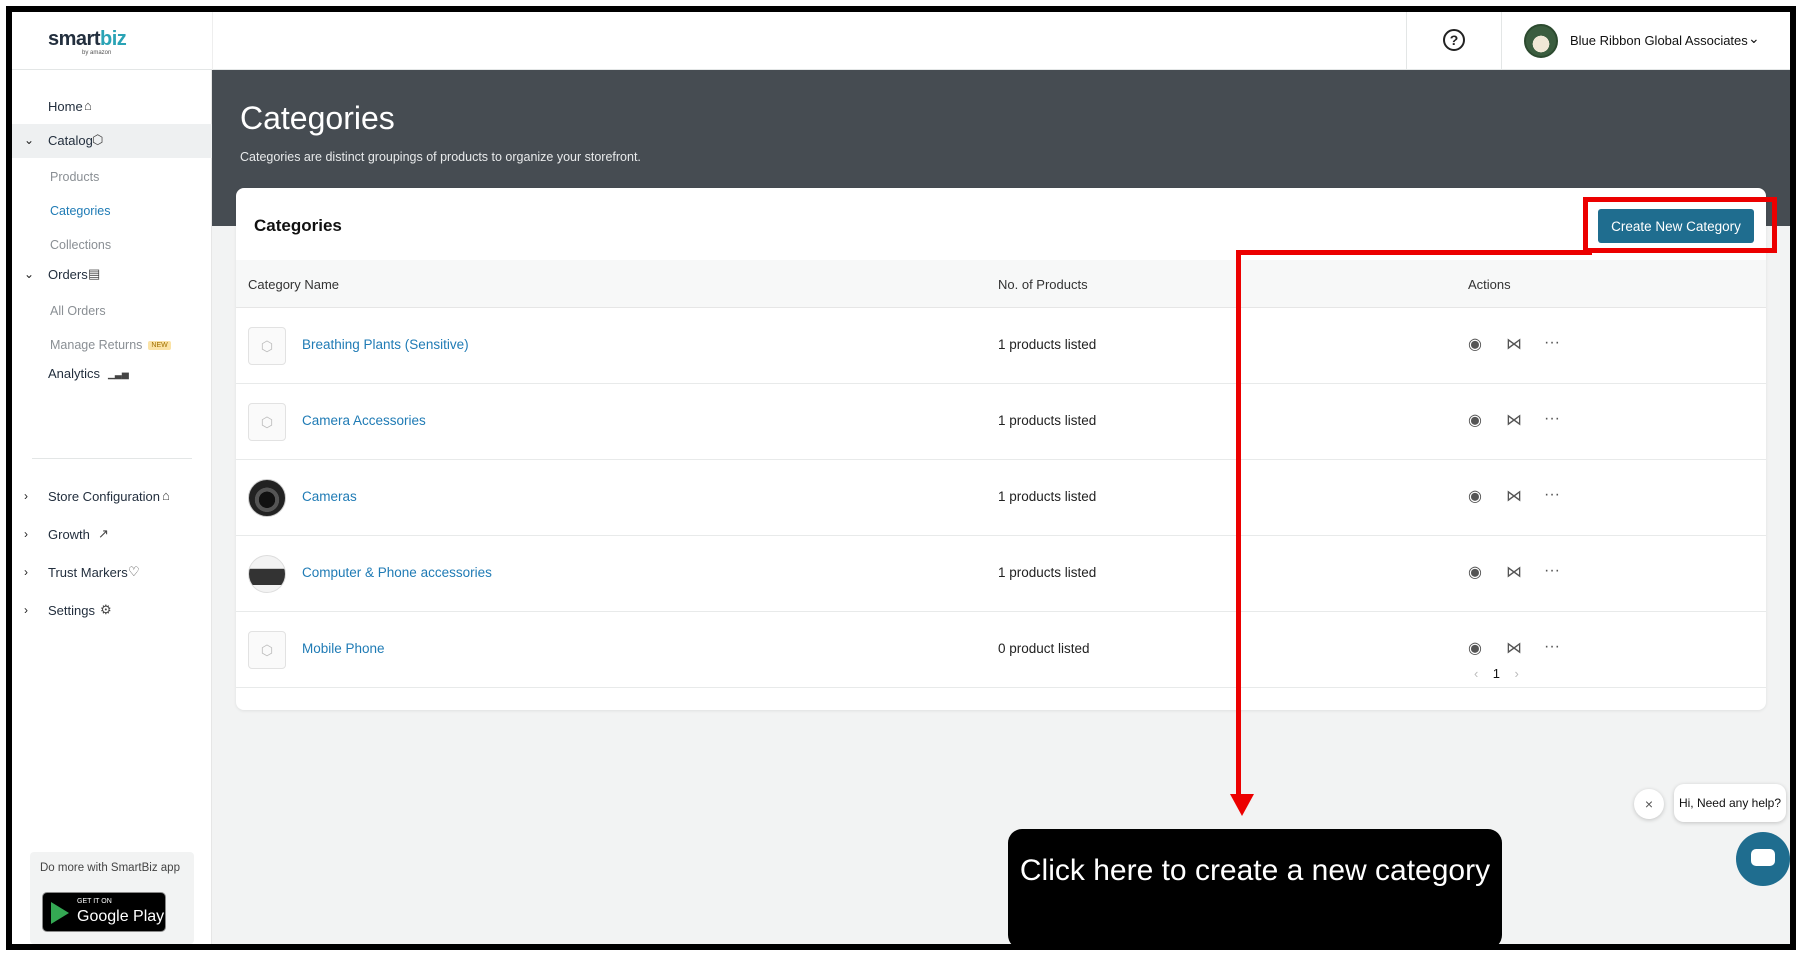 This screenshot has height=957, width=1804. What do you see at coordinates (87, 42) in the screenshot?
I see `smartbiz-logo: smartbiz by amazon` at bounding box center [87, 42].